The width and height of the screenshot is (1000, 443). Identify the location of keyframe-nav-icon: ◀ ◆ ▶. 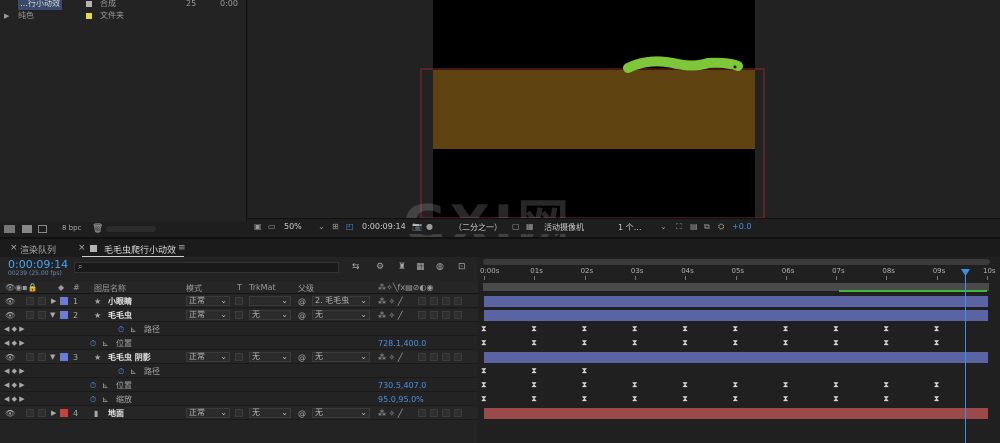
(14, 343).